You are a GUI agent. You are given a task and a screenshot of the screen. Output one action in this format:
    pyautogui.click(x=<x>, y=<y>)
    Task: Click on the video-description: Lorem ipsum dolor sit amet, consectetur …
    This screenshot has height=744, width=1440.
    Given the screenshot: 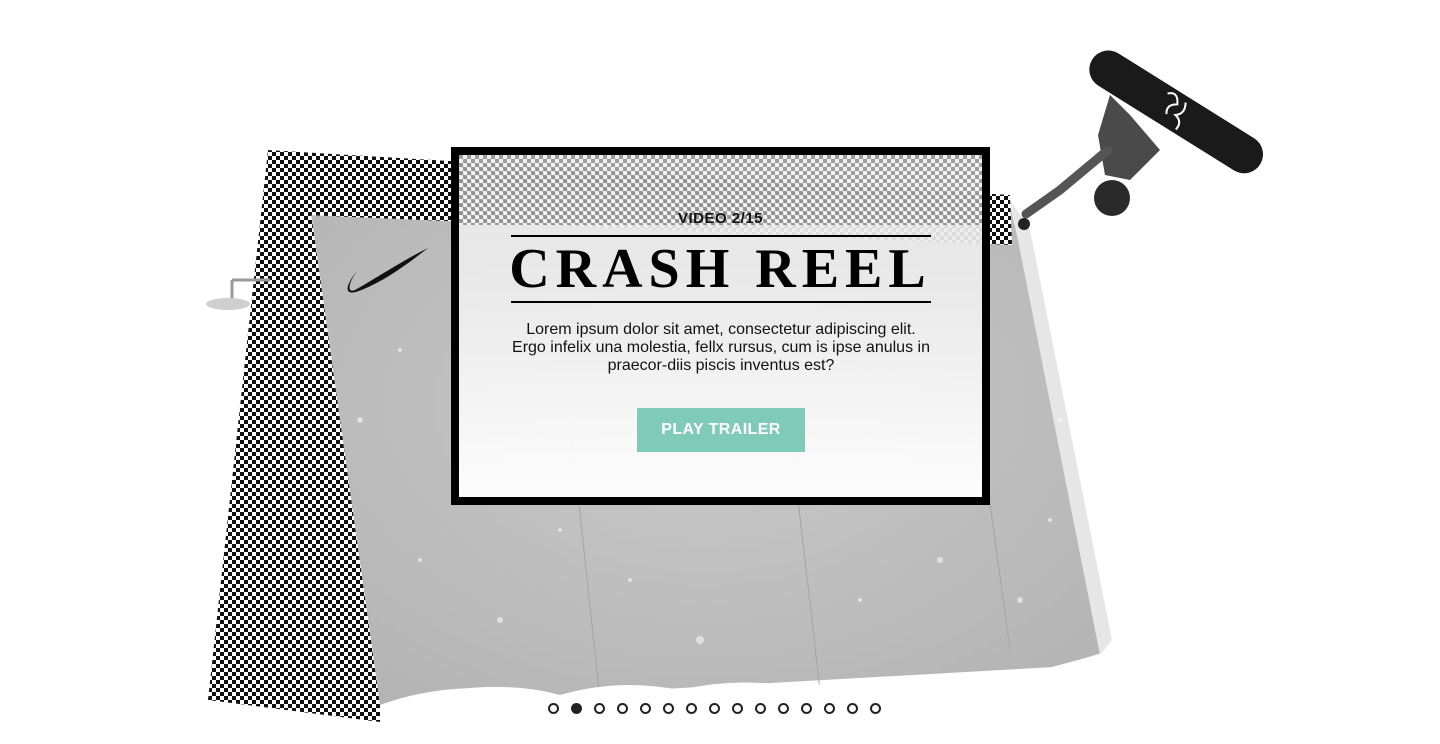 What is the action you would take?
    pyautogui.click(x=721, y=347)
    